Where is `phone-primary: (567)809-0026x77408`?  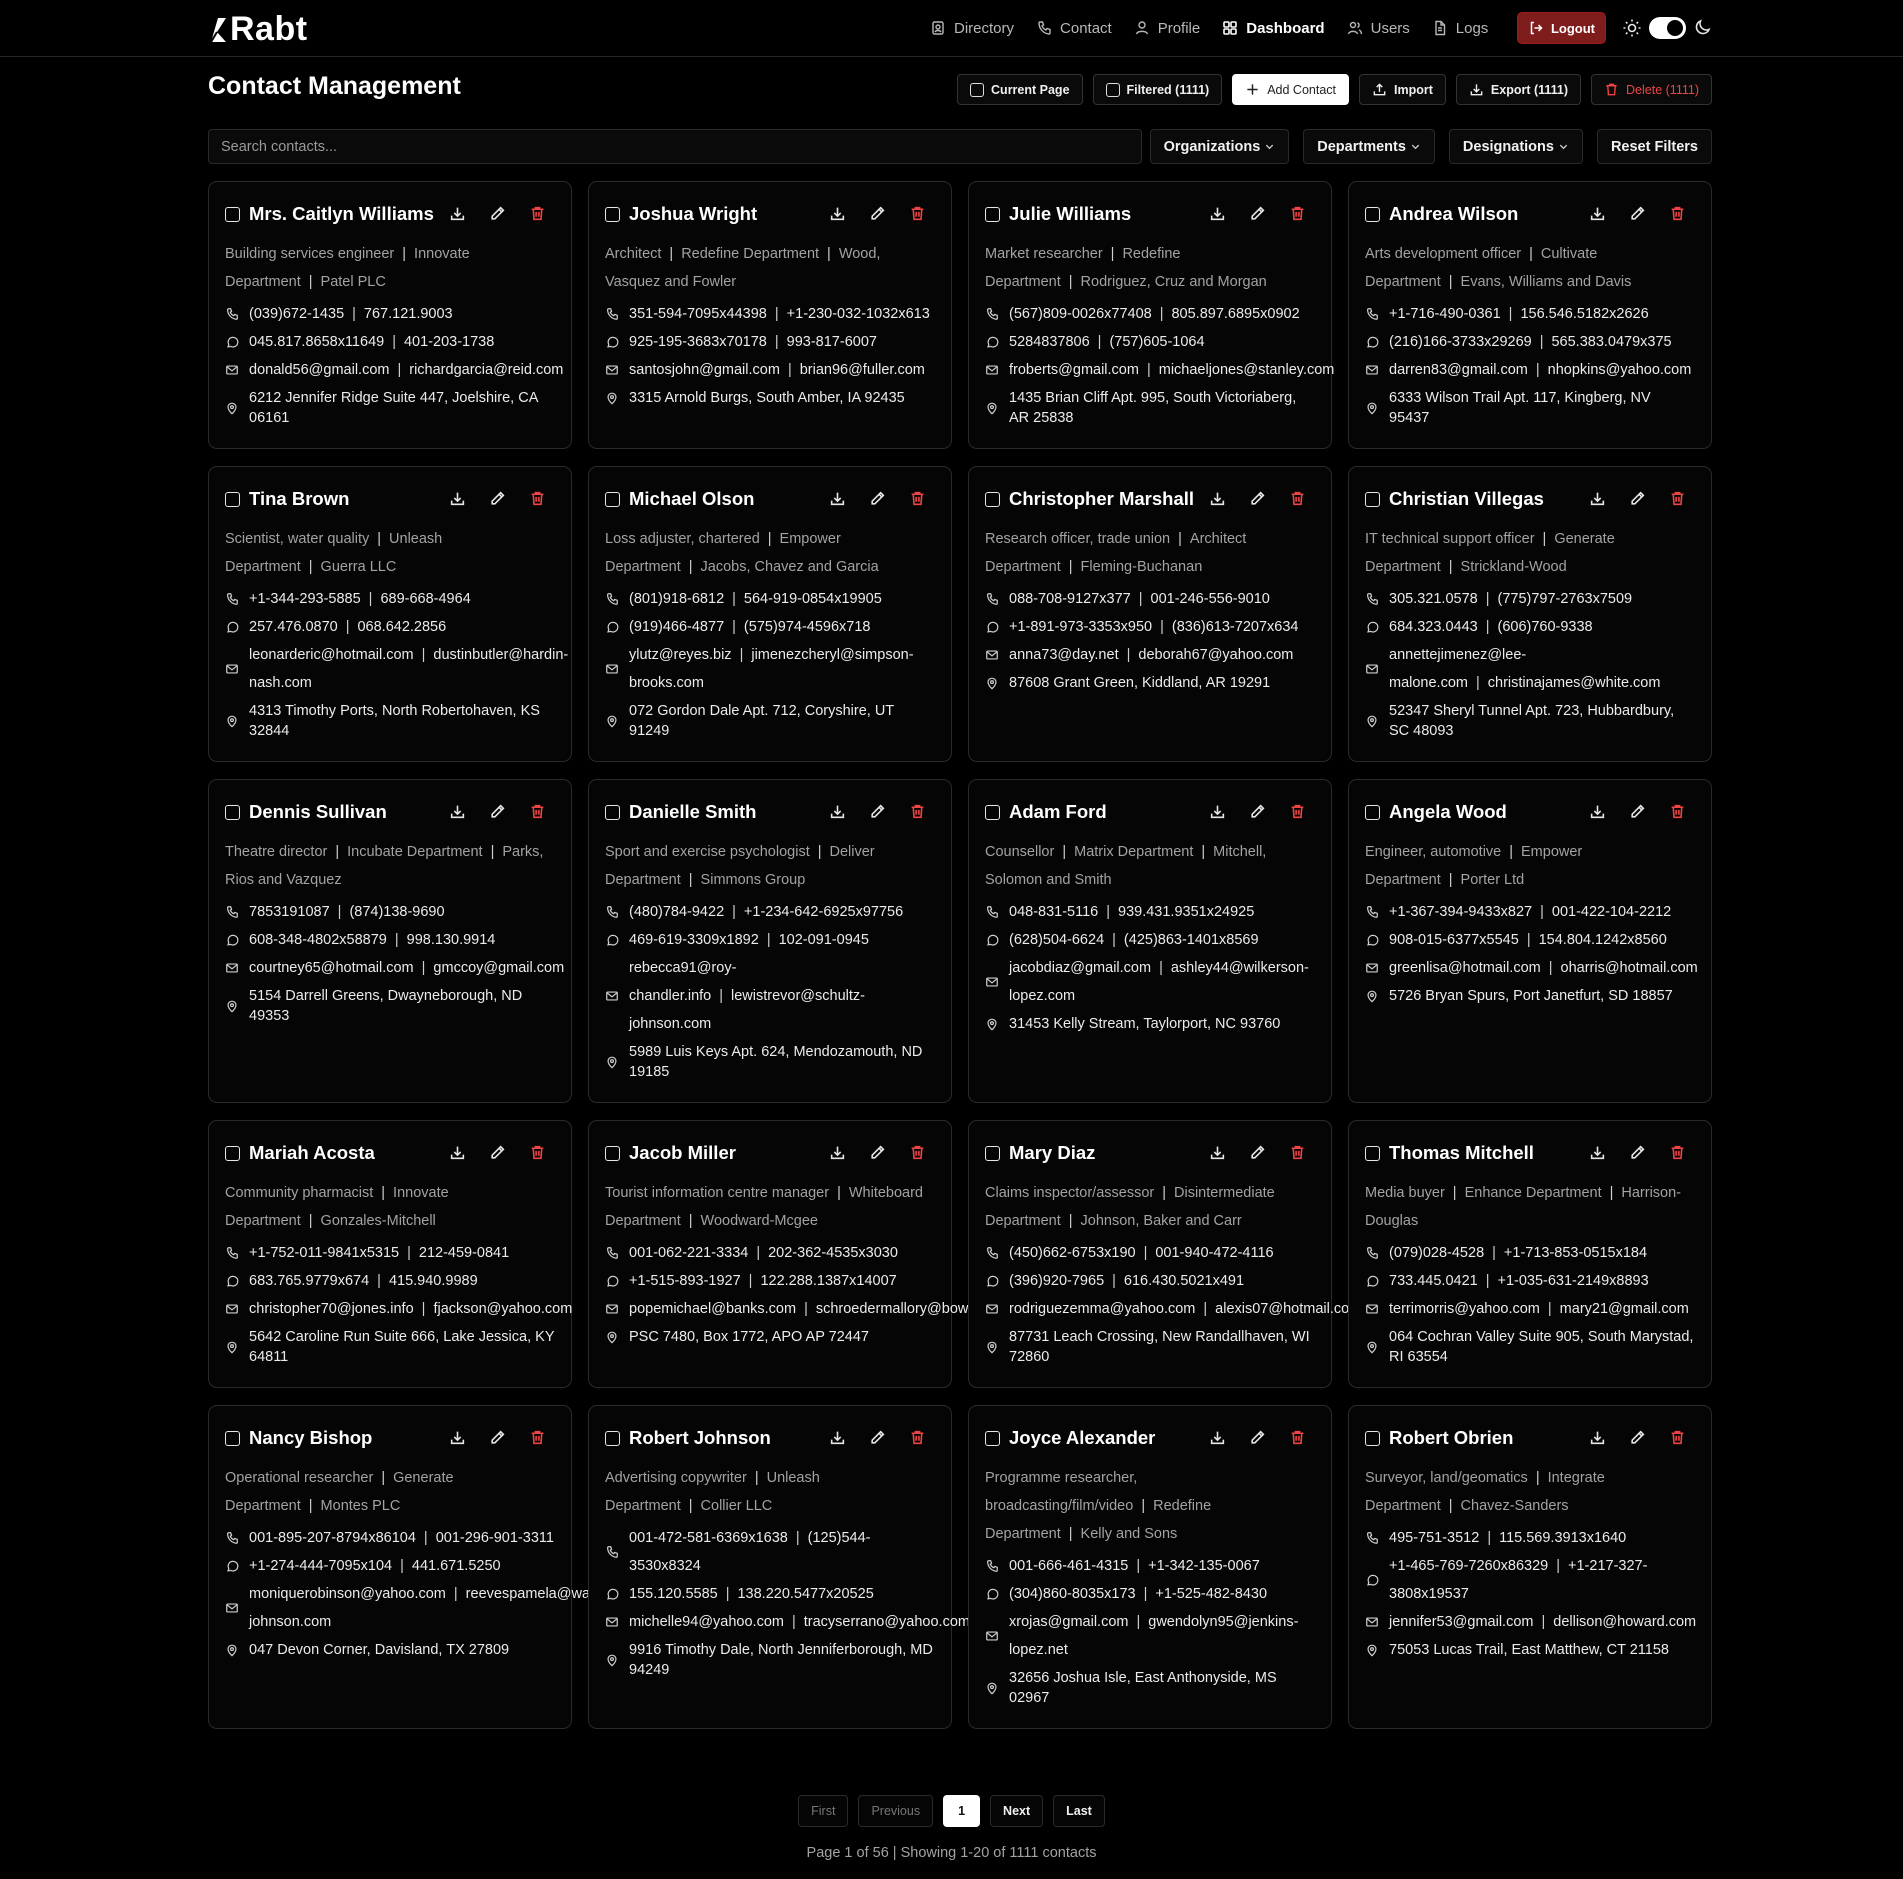 phone-primary: (567)809-0026x77408 is located at coordinates (1080, 314).